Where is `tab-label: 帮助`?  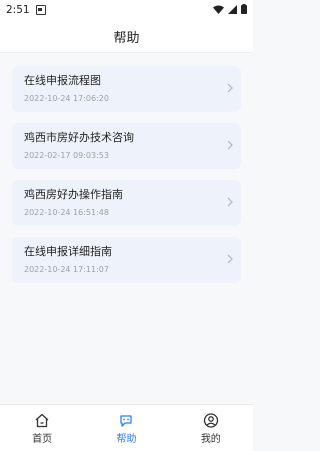 tab-label: 帮助 is located at coordinates (126, 439).